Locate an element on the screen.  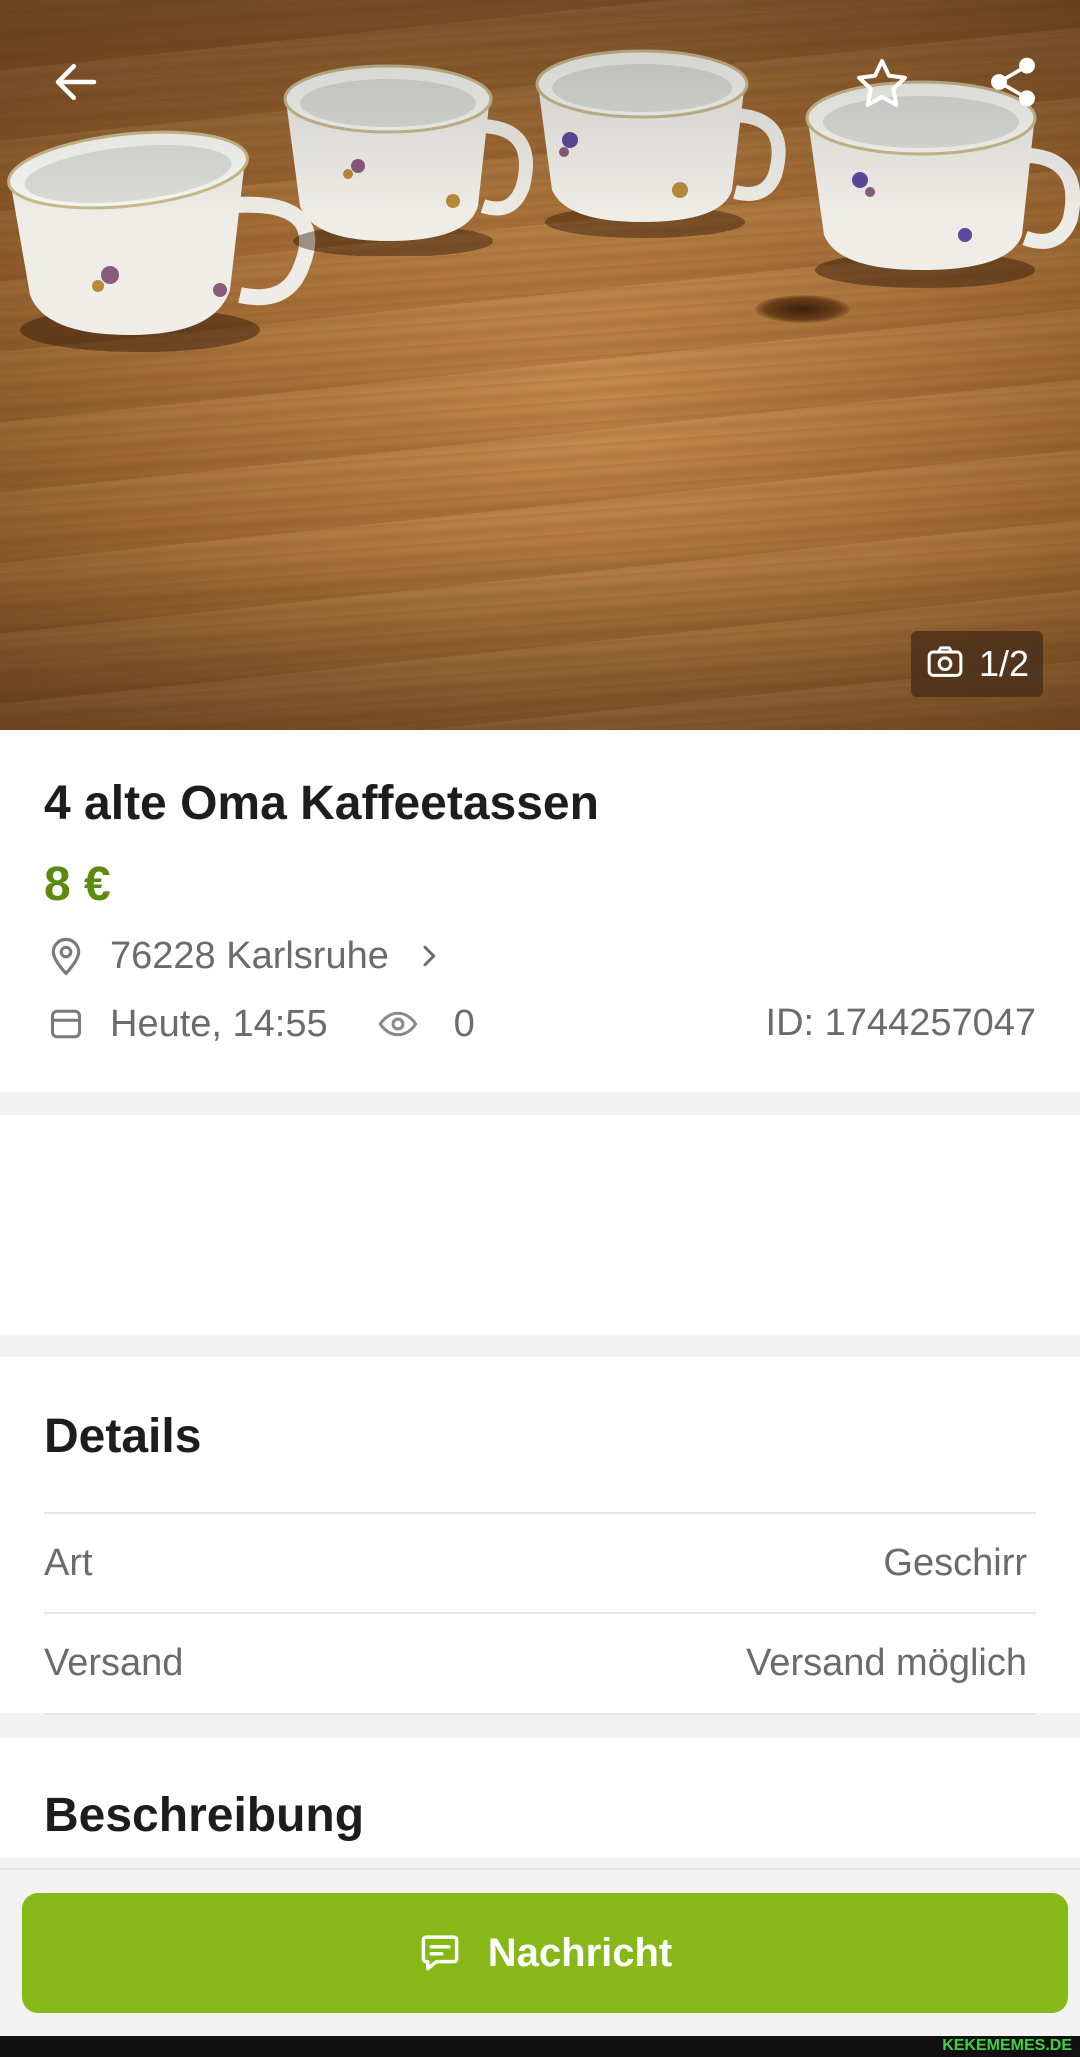
message-button-label: Nachricht is located at coordinates (580, 1952).